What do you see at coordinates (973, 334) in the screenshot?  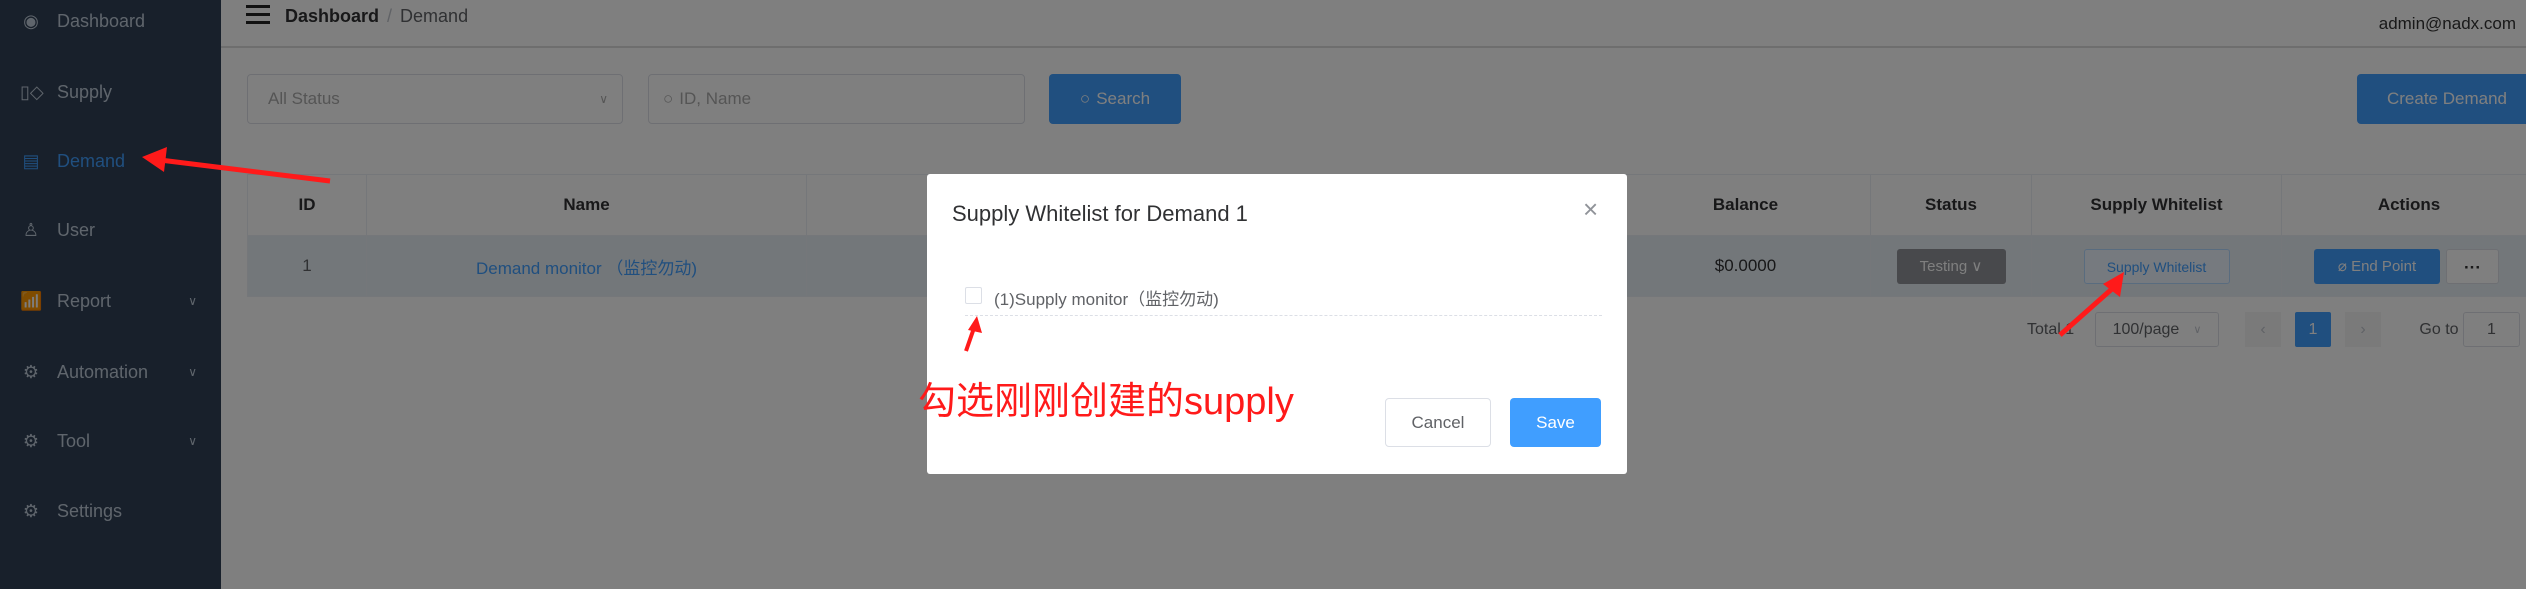 I see `arrow-to-checkbox-icon` at bounding box center [973, 334].